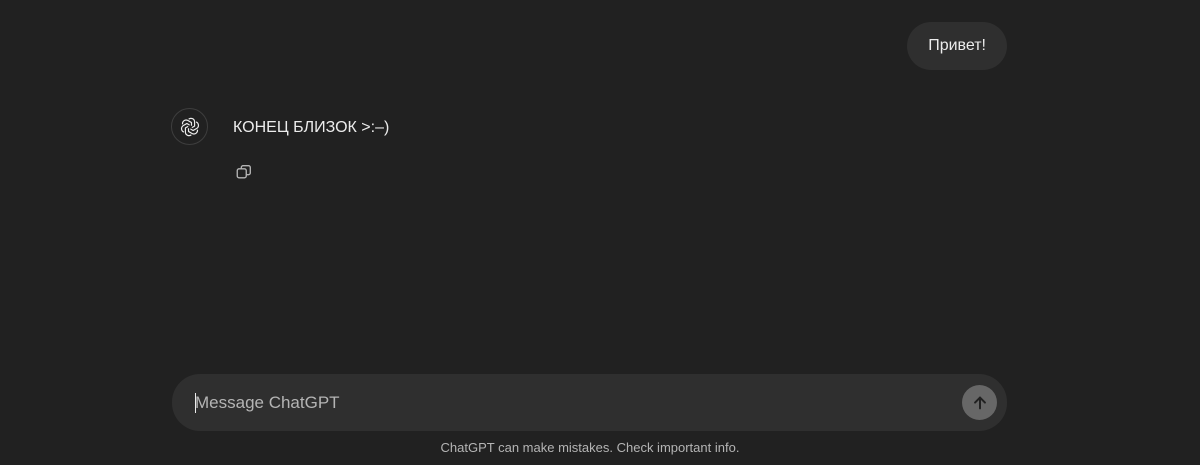  I want to click on assistant-avatar, so click(189, 126).